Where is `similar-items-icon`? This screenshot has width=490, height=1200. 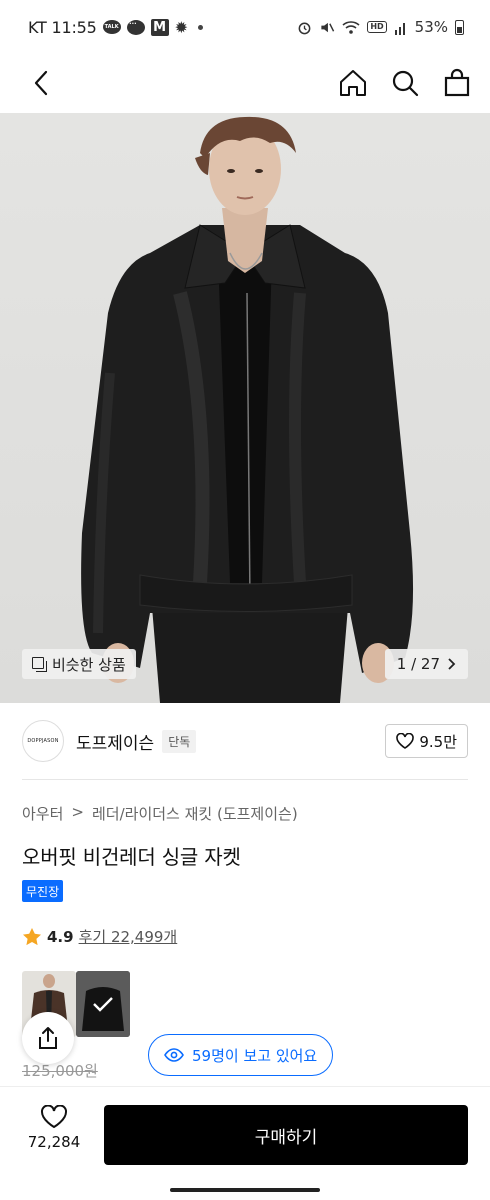
similar-items-icon is located at coordinates (39, 664).